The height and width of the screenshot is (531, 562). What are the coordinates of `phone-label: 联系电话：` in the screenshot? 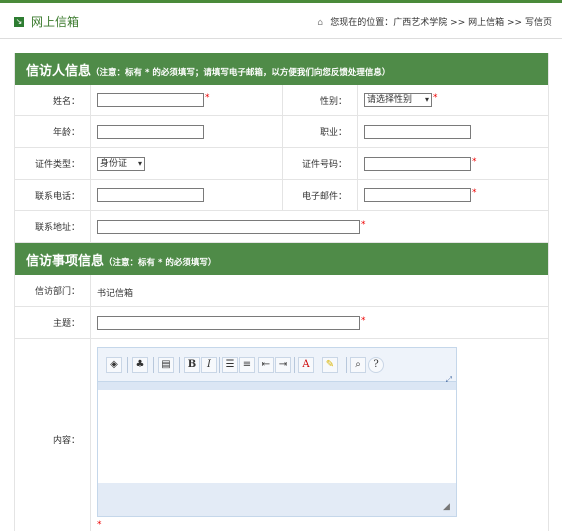 It's located at (57, 196).